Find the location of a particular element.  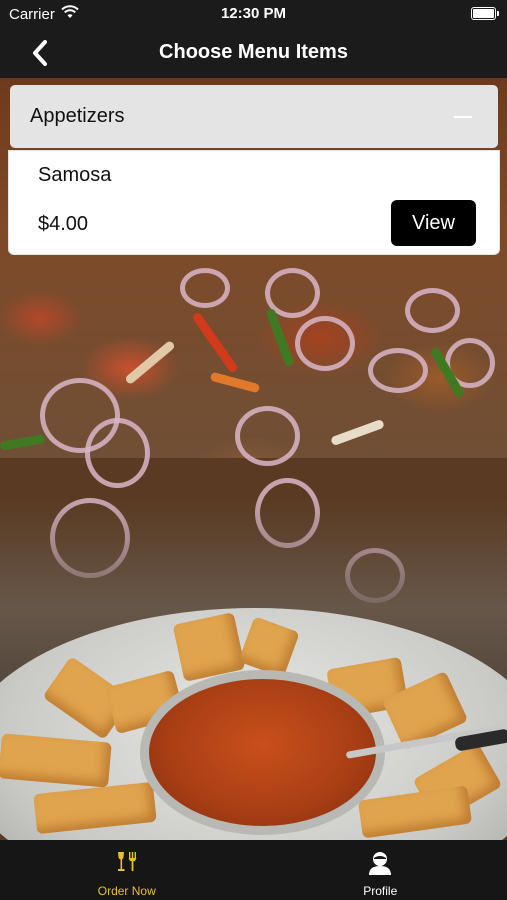

view-button: View is located at coordinates (433, 223).